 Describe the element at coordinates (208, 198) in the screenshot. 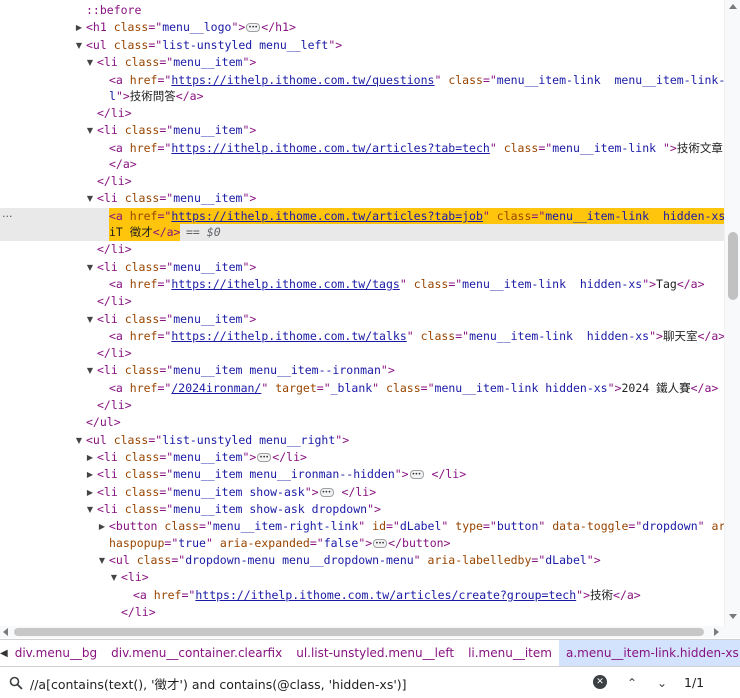

I see `markup-token: menu__item` at that location.